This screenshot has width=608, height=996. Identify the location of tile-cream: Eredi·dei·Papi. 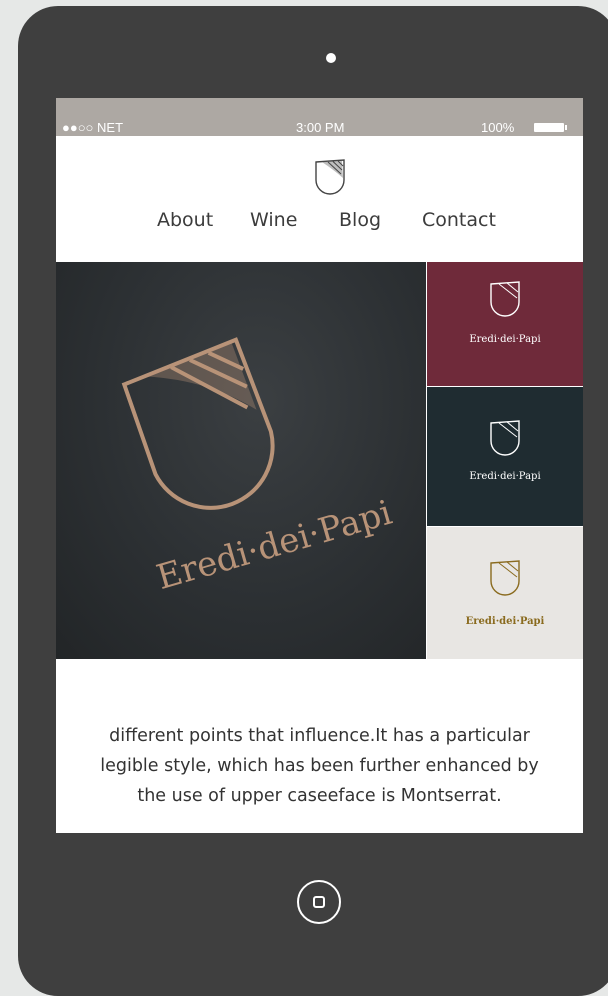
(505, 593).